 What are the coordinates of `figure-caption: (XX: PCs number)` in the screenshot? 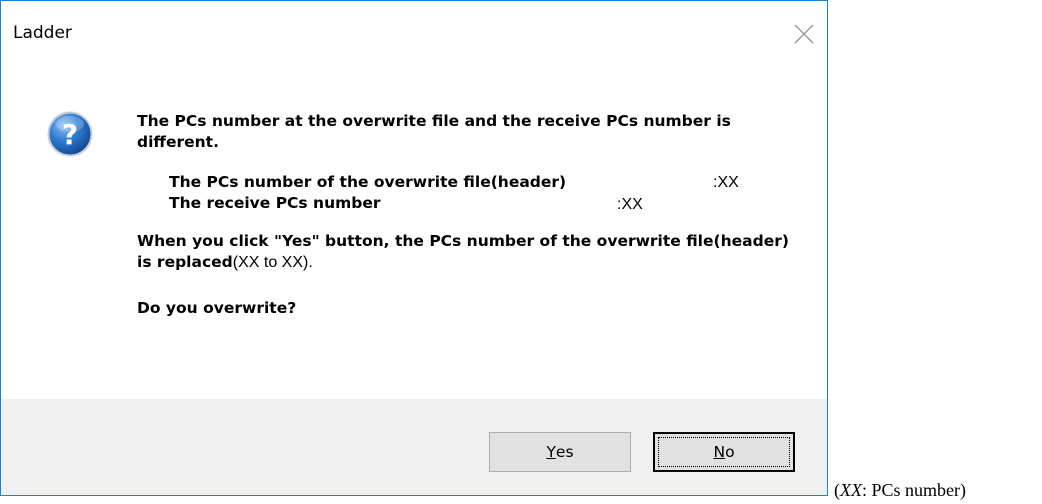 It's located at (900, 490).